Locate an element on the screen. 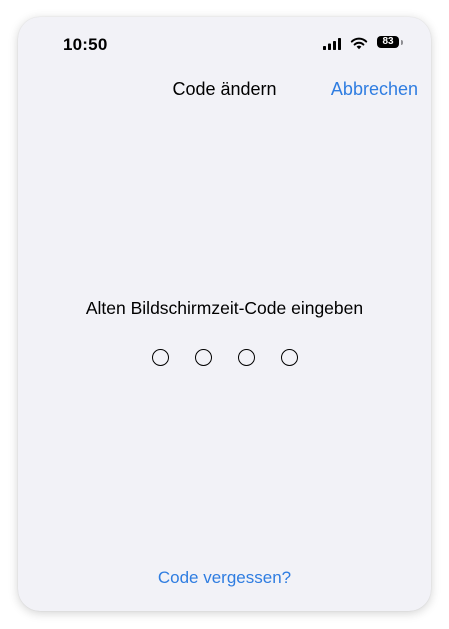 The width and height of the screenshot is (449, 629). wifi-icon is located at coordinates (359, 43).